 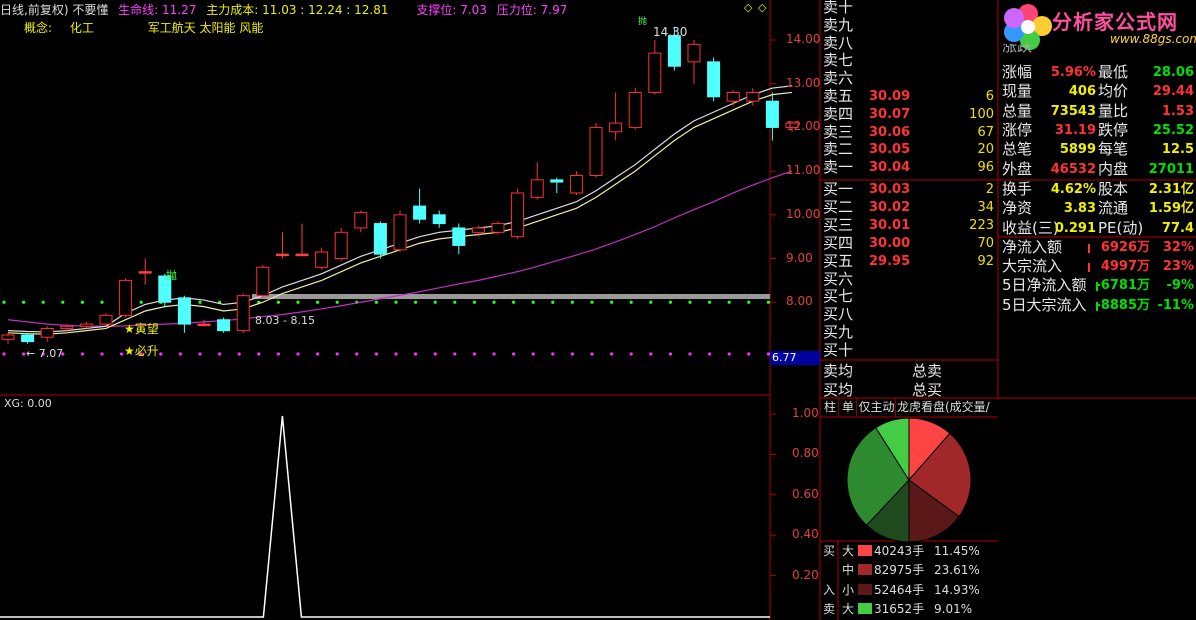 What do you see at coordinates (838, 390) in the screenshot?
I see `avg-buy-label: 买均` at bounding box center [838, 390].